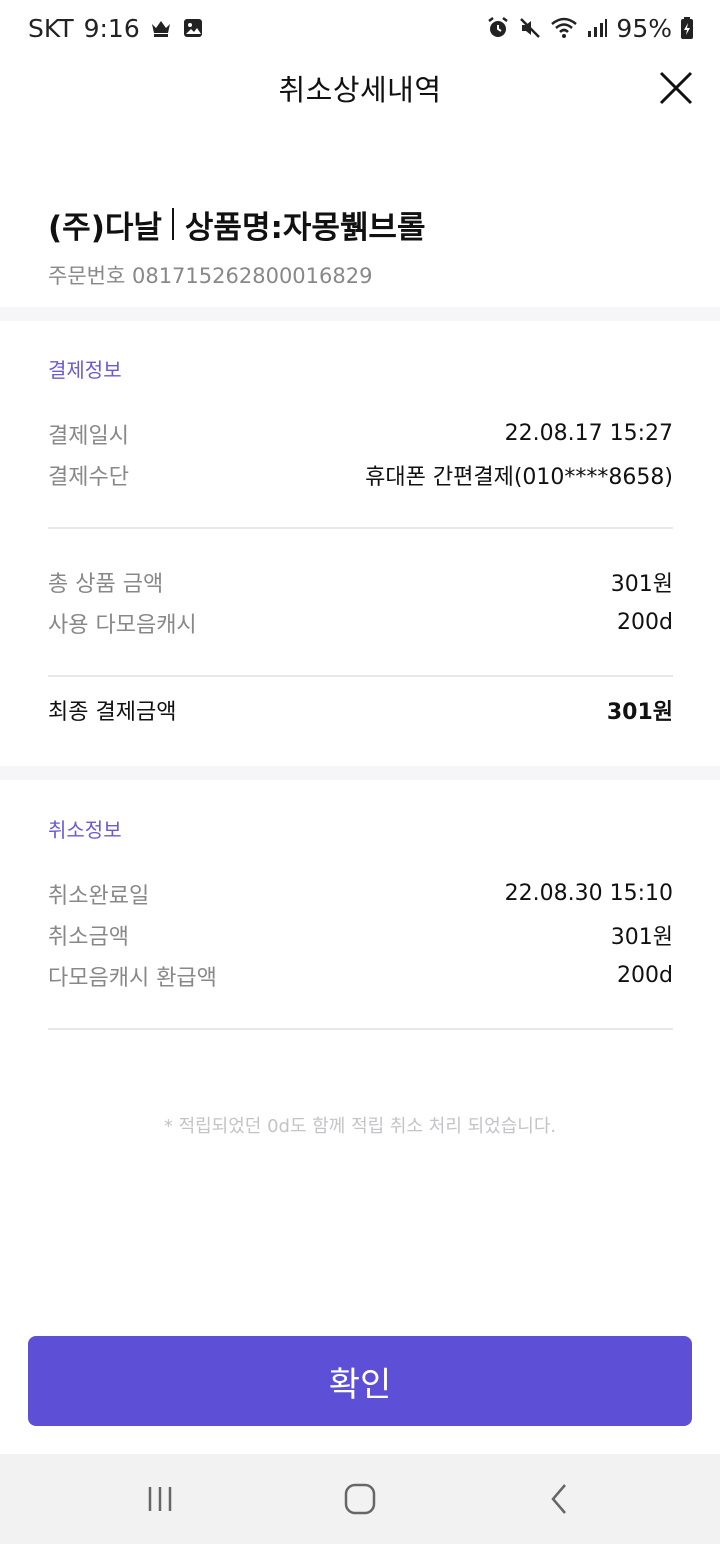 This screenshot has height=1544, width=720. Describe the element at coordinates (112, 712) in the screenshot. I see `final-amount-label: 최종 결제금액` at that location.